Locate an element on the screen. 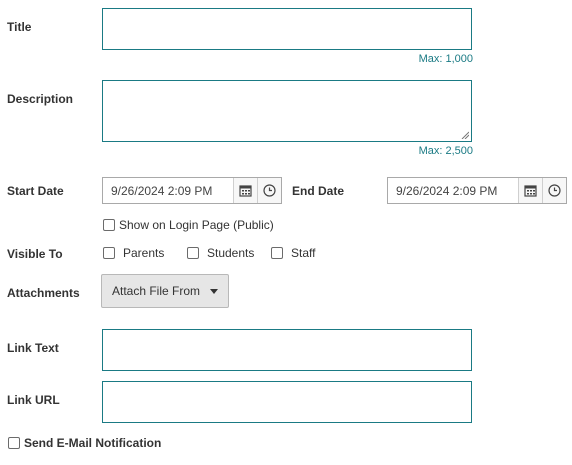 The image size is (572, 465). description-label: Description is located at coordinates (40, 99).